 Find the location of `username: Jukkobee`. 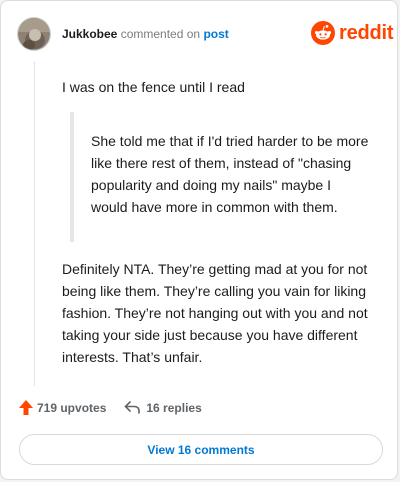

username: Jukkobee is located at coordinates (89, 34).